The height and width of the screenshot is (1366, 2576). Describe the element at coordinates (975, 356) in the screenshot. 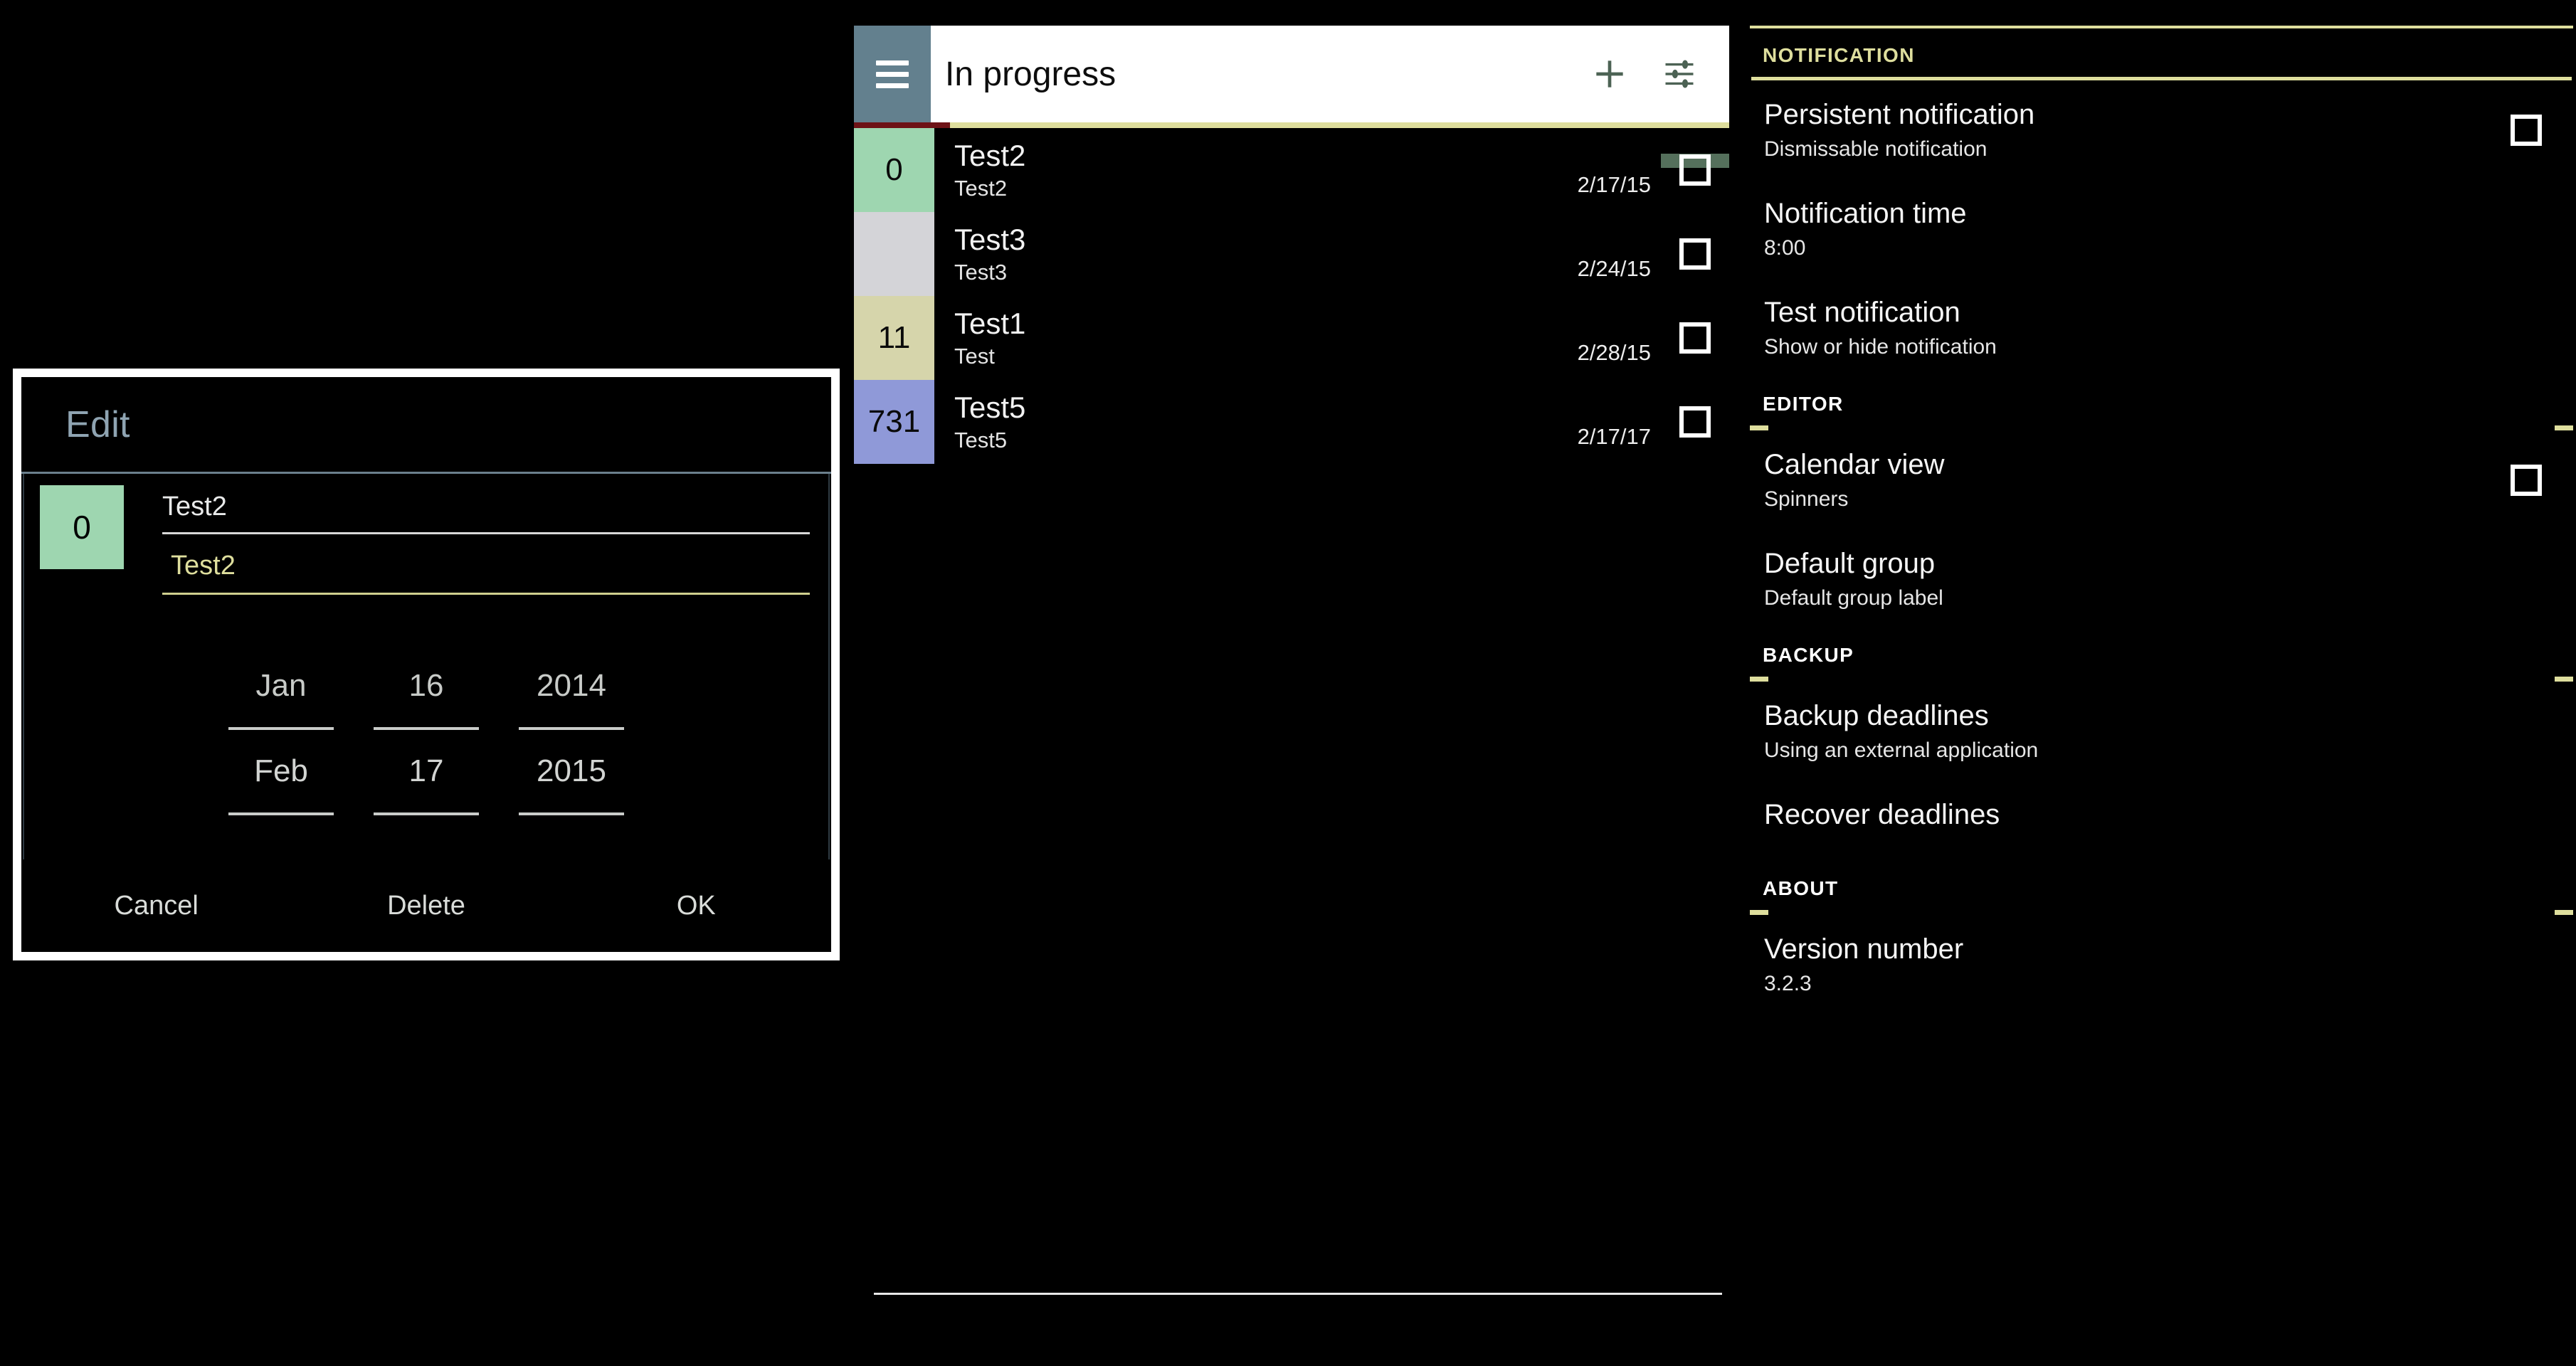

I see `task-subtitle: Test` at that location.